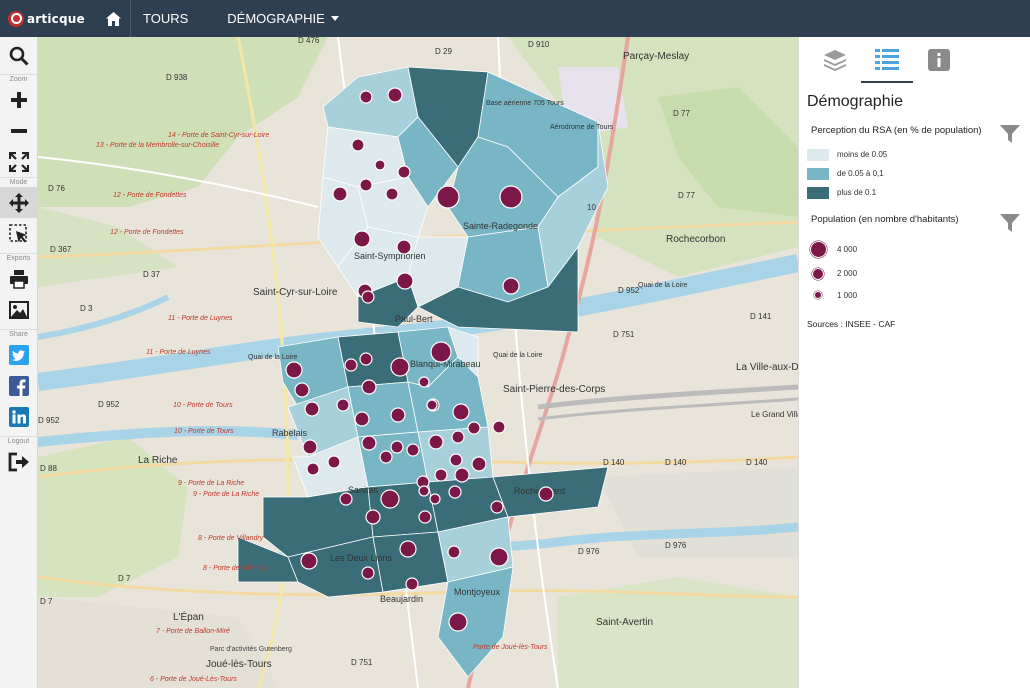  Describe the element at coordinates (48, 18) in the screenshot. I see `articque-logo: articque` at that location.